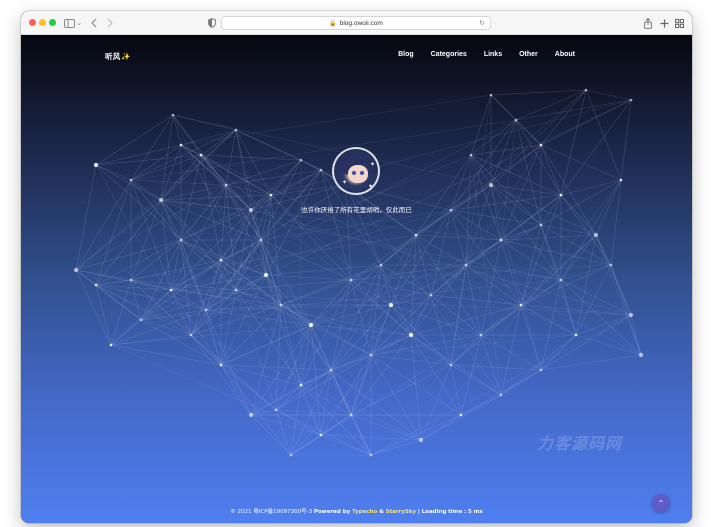 Image resolution: width=715 pixels, height=527 pixels. What do you see at coordinates (482, 23) in the screenshot?
I see `reload-icon: ↻` at bounding box center [482, 23].